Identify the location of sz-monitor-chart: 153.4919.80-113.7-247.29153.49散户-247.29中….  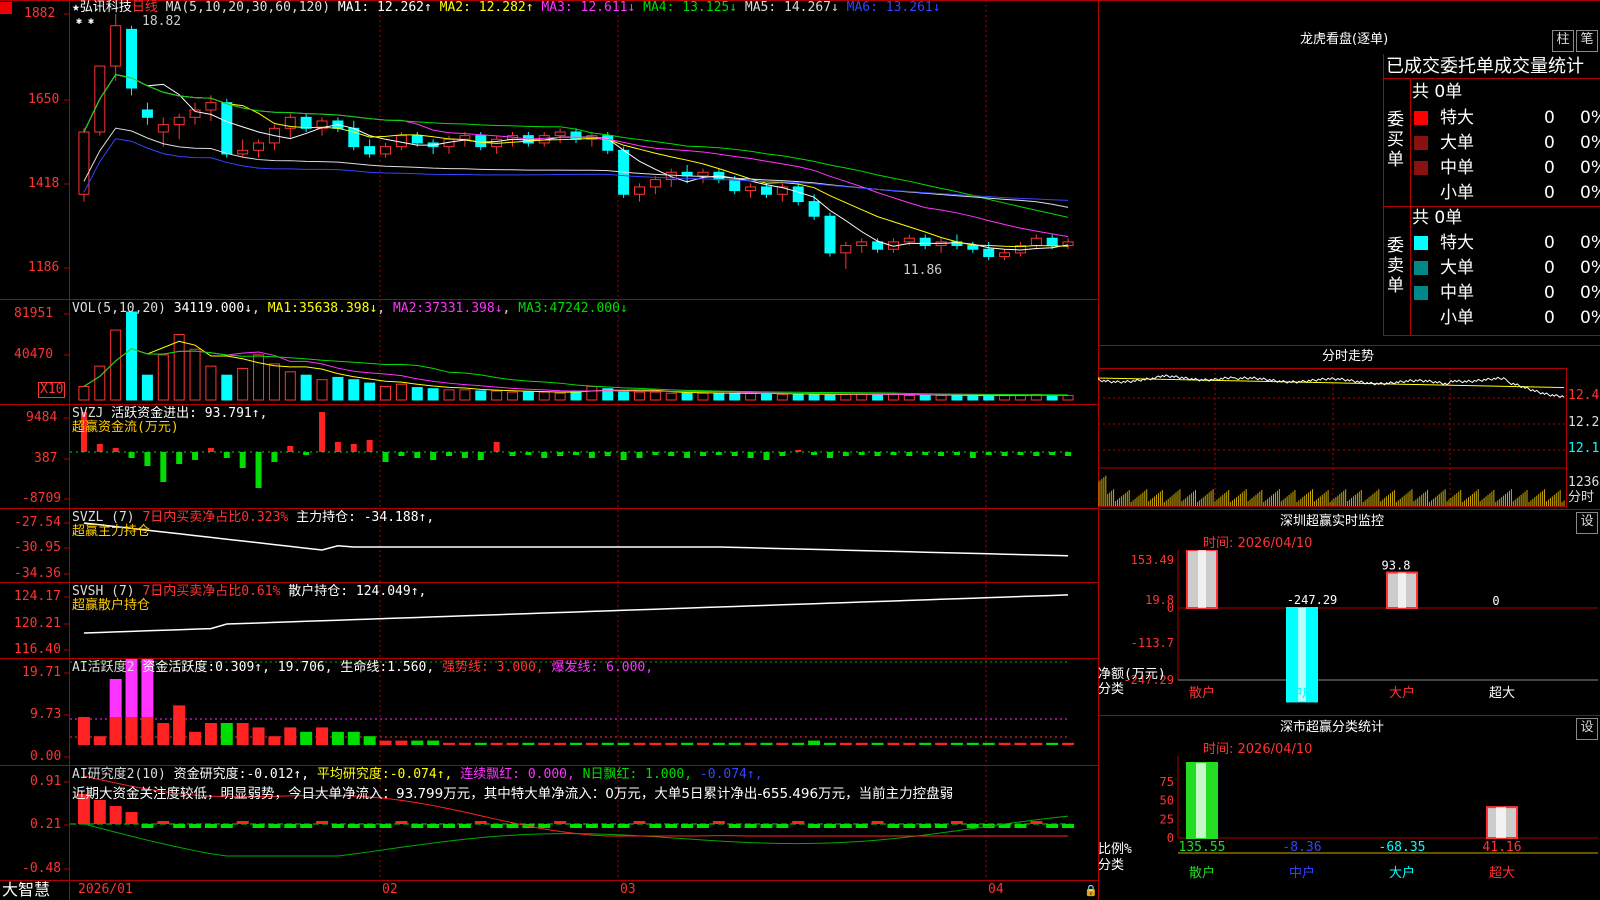
(1349, 632).